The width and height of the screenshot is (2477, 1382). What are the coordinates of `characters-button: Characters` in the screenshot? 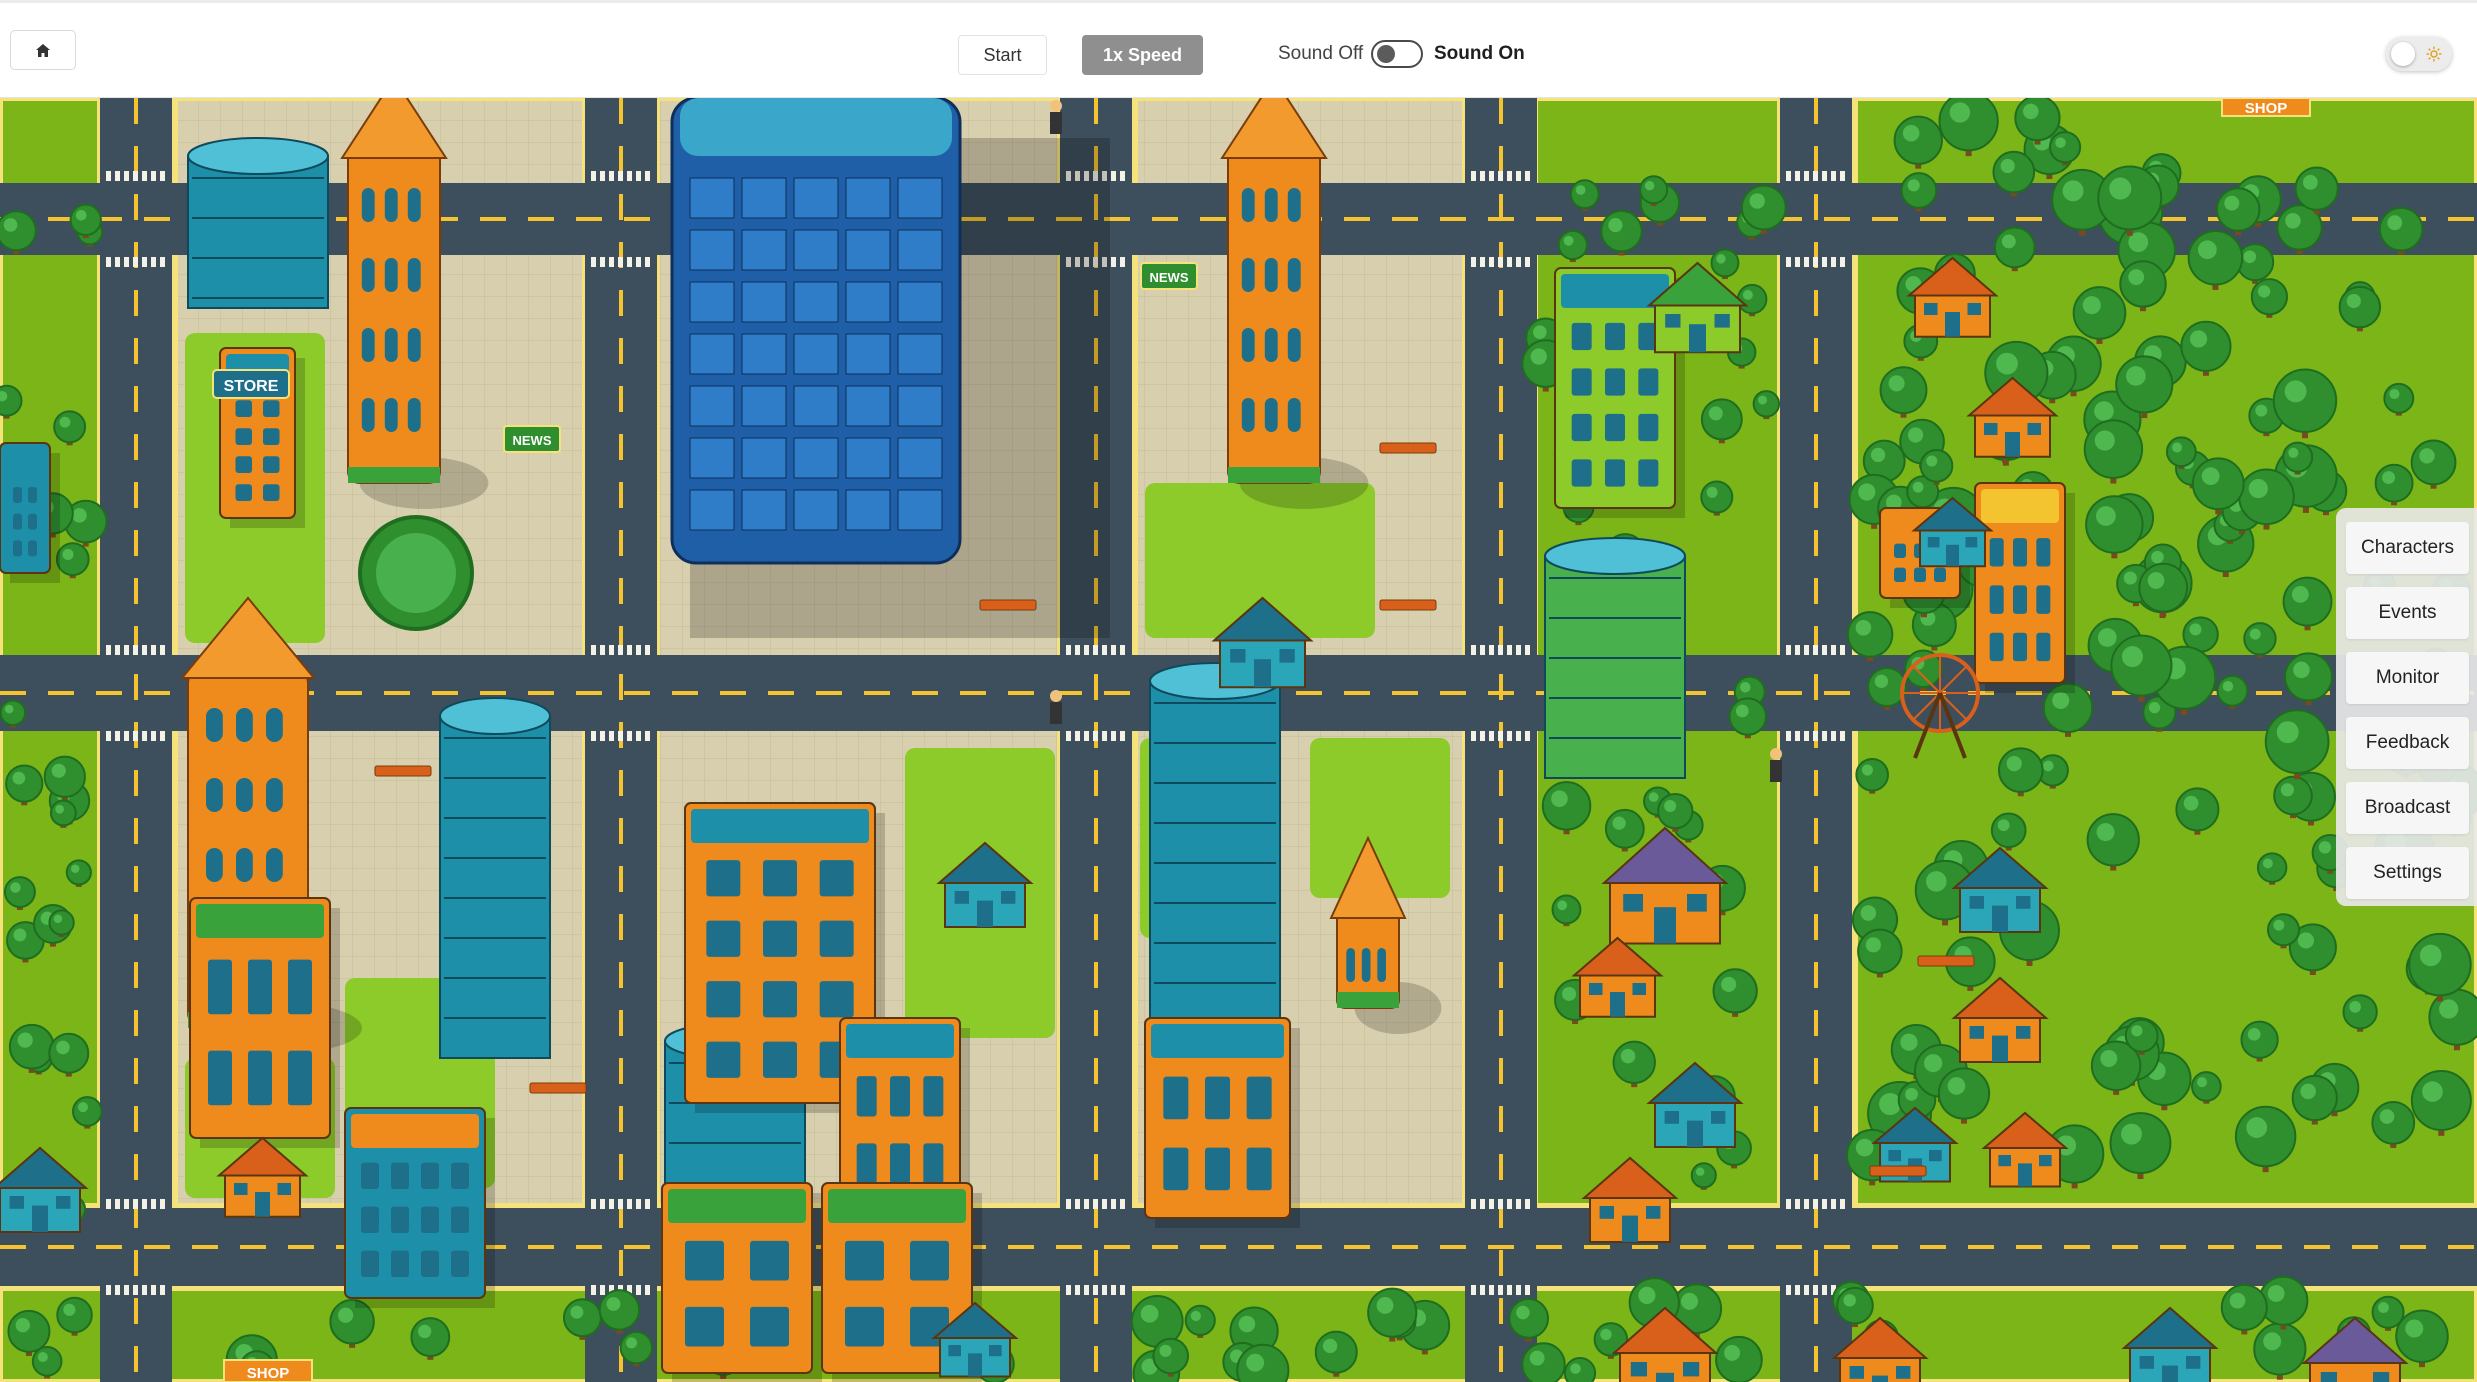 It's located at (2407, 548).